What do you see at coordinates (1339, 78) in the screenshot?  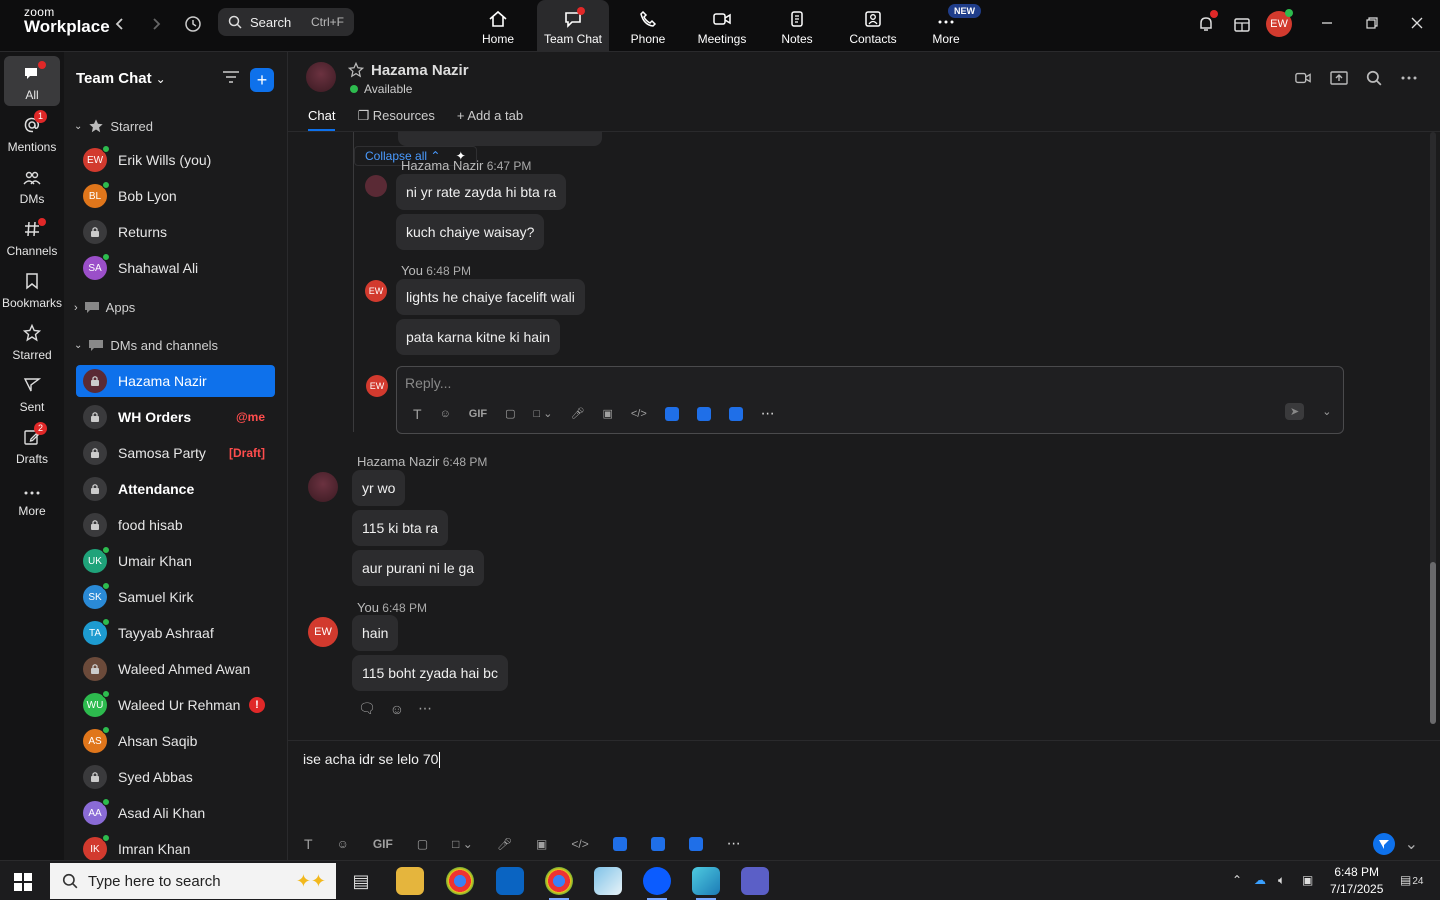 I see `share-screen-icon` at bounding box center [1339, 78].